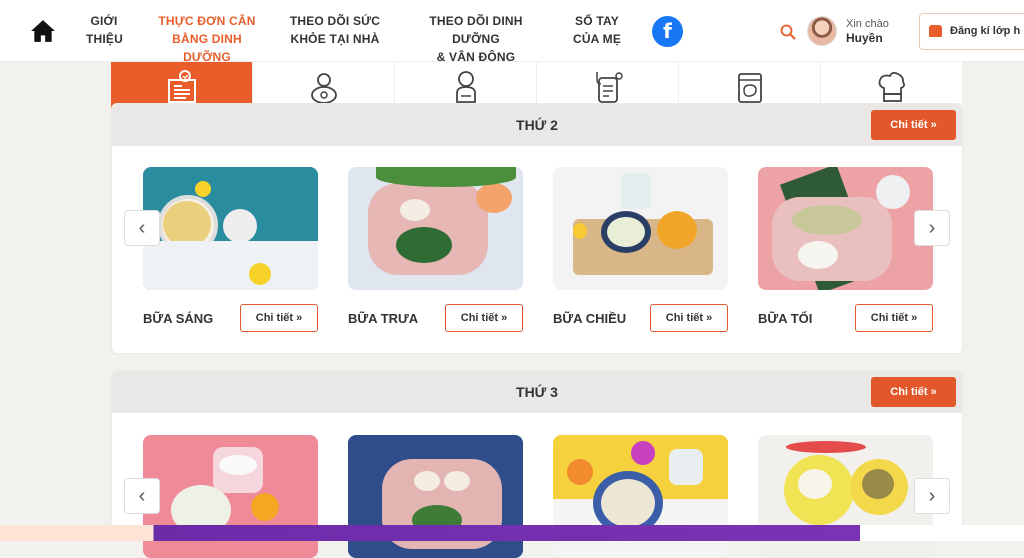  I want to click on nav-gioi-thieu: GIỚI THIỆU, so click(104, 30).